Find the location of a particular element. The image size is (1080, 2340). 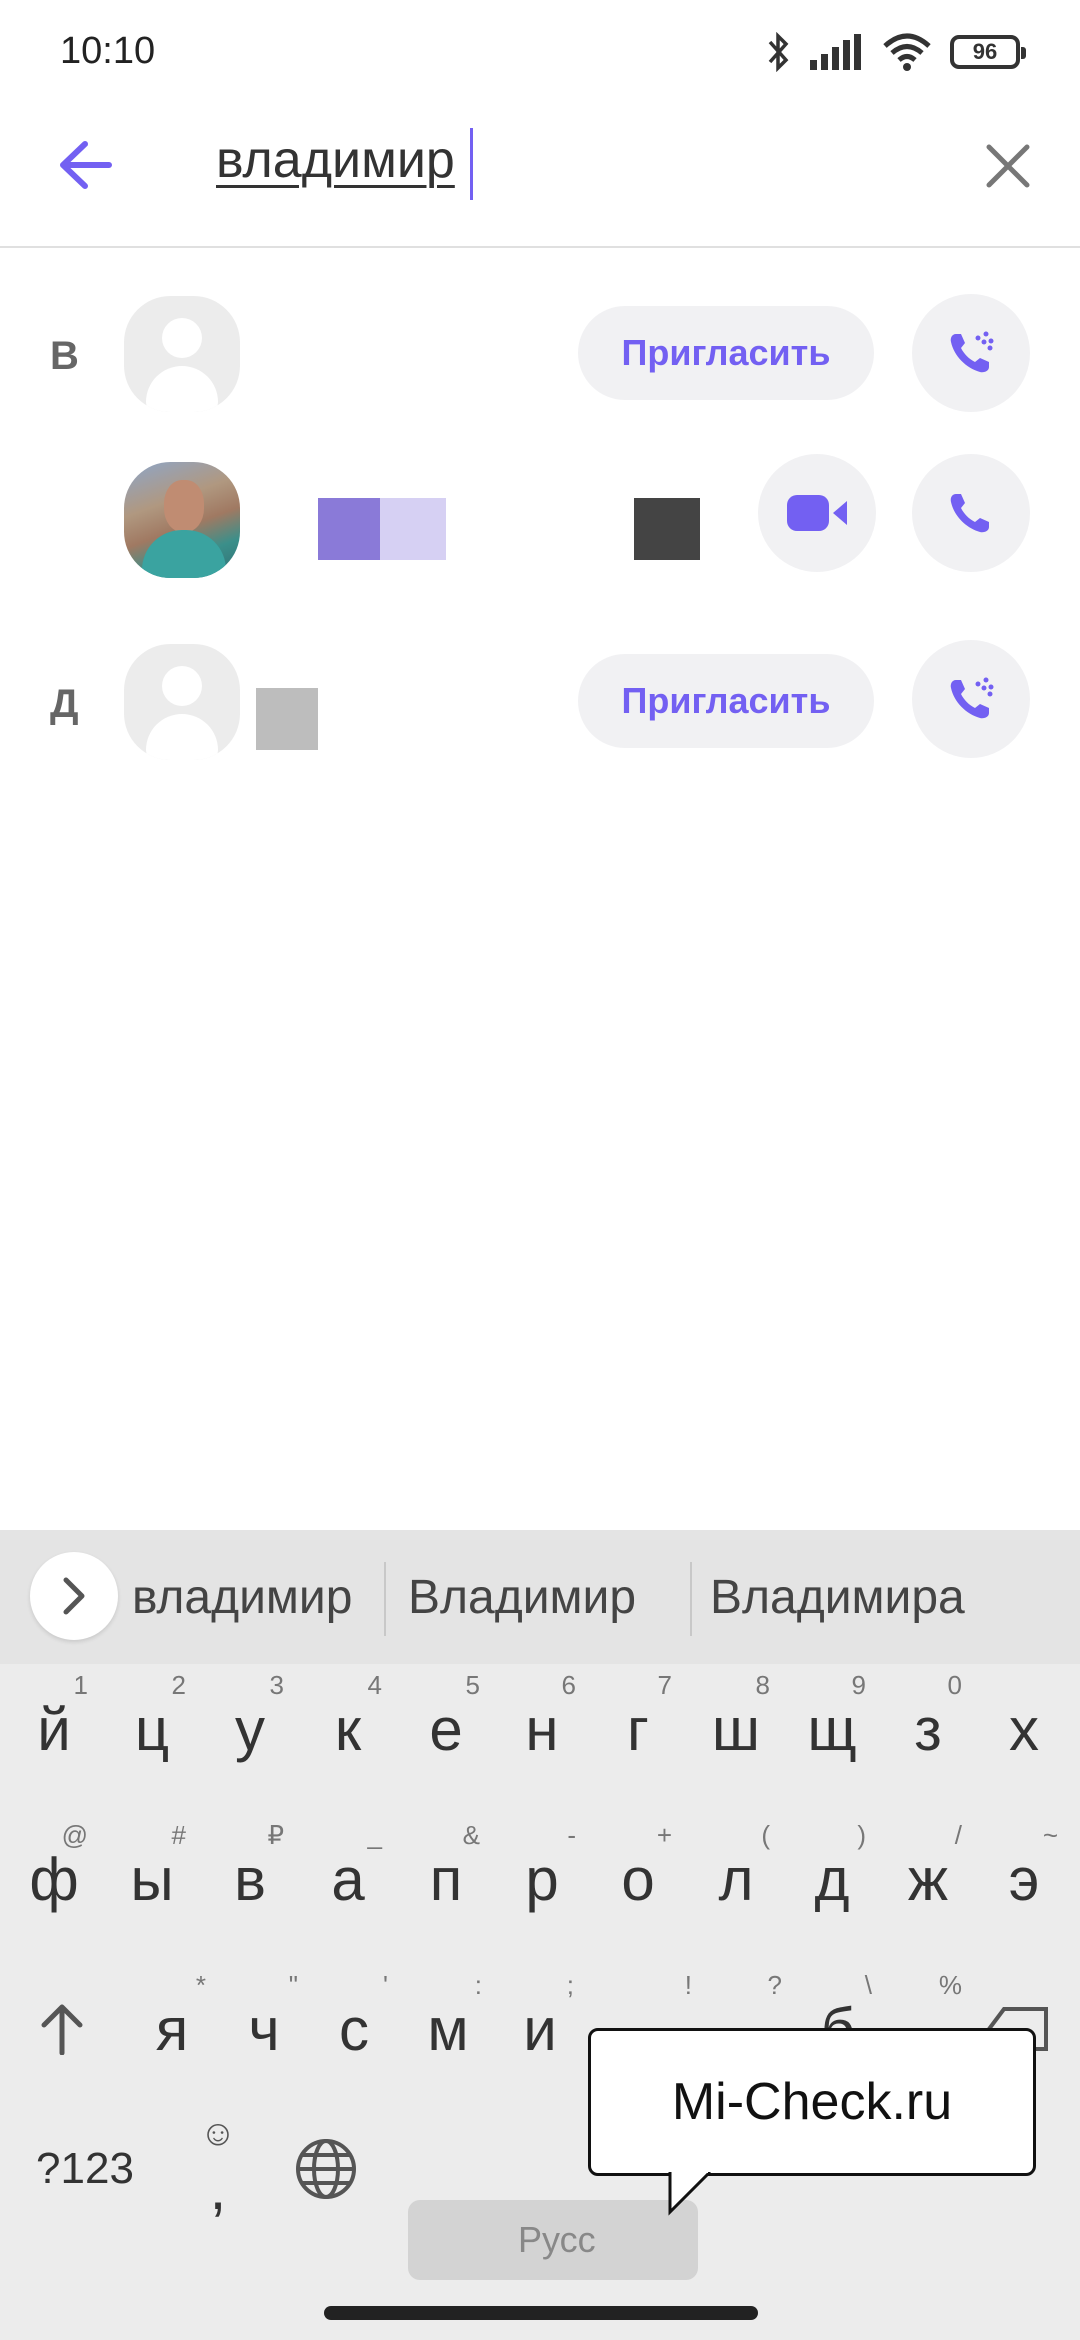

section-letter: В is located at coordinates (64, 356).